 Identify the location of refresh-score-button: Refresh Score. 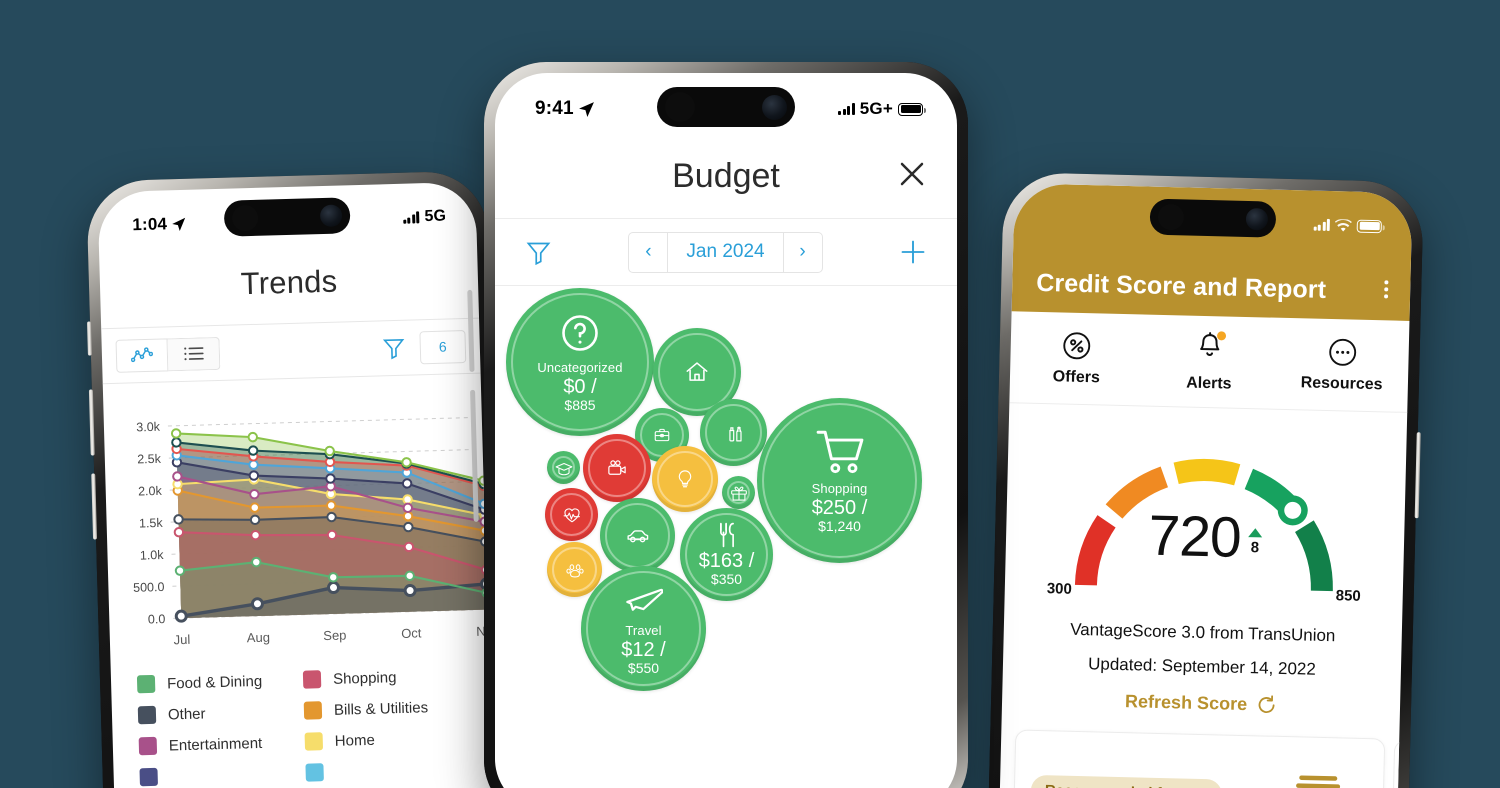
(1201, 703).